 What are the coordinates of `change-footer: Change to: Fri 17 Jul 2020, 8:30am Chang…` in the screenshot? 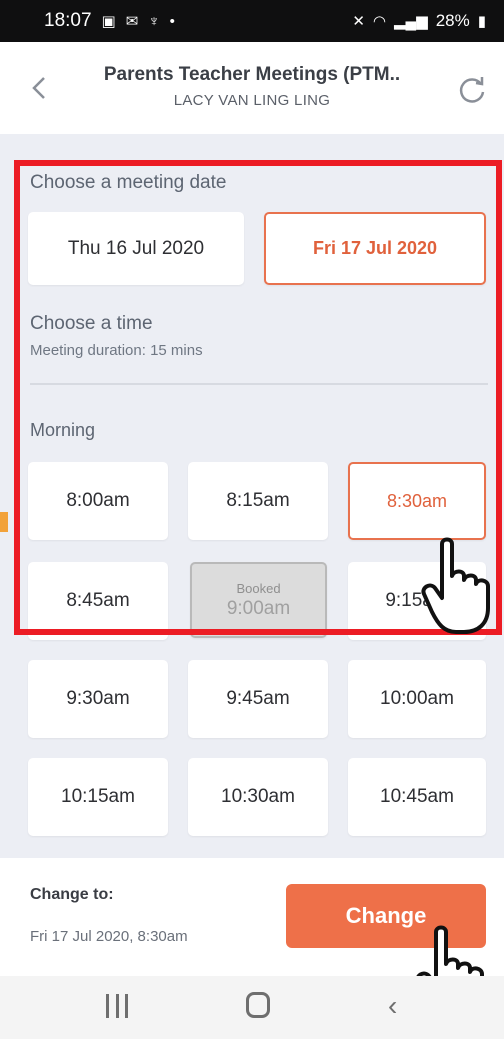 It's located at (252, 917).